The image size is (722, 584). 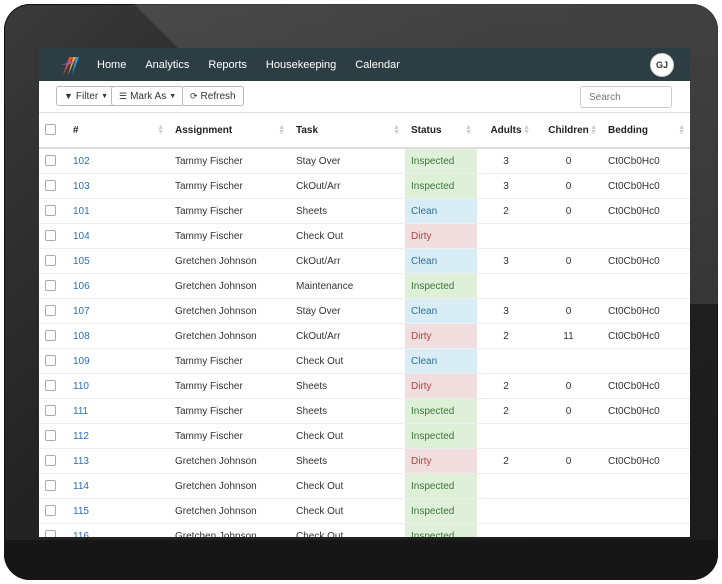 I want to click on table-row: 109 Tammy Fischer Check Out Clean, so click(x=364, y=361).